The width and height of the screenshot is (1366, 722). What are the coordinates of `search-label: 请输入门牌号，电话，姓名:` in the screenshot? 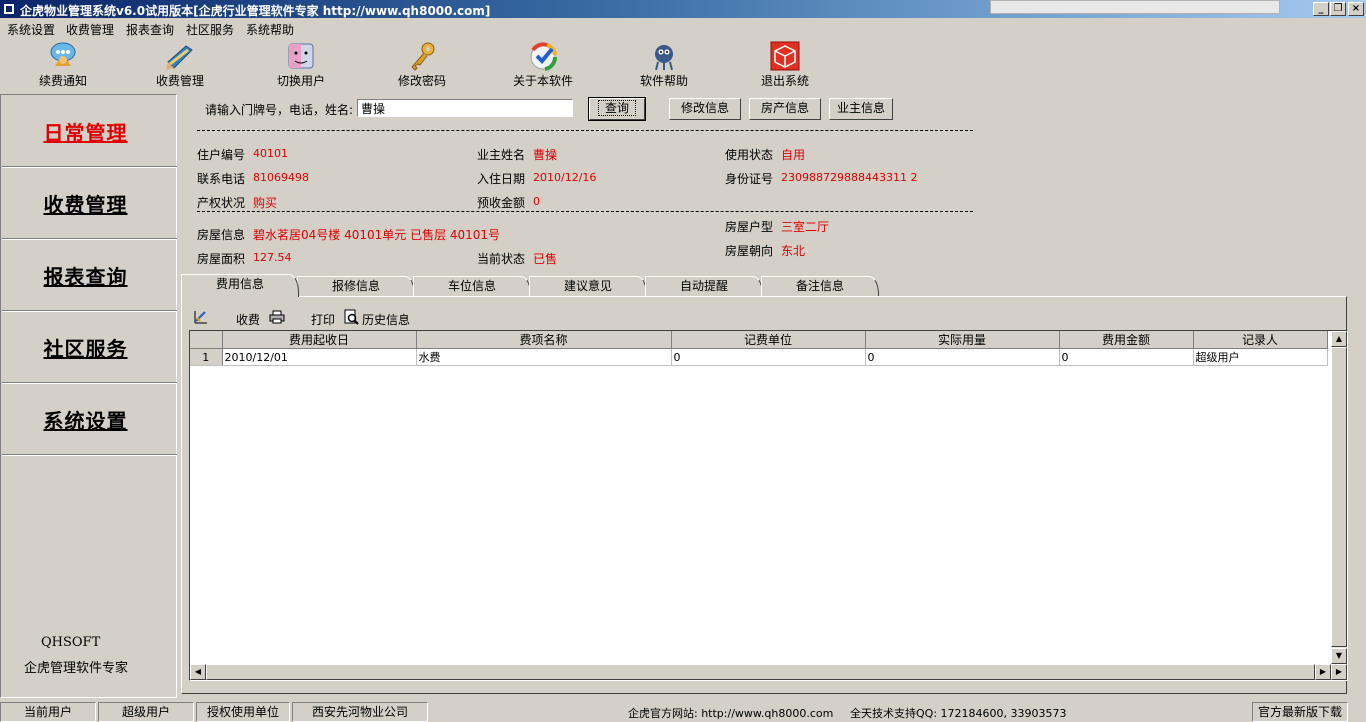 It's located at (279, 110).